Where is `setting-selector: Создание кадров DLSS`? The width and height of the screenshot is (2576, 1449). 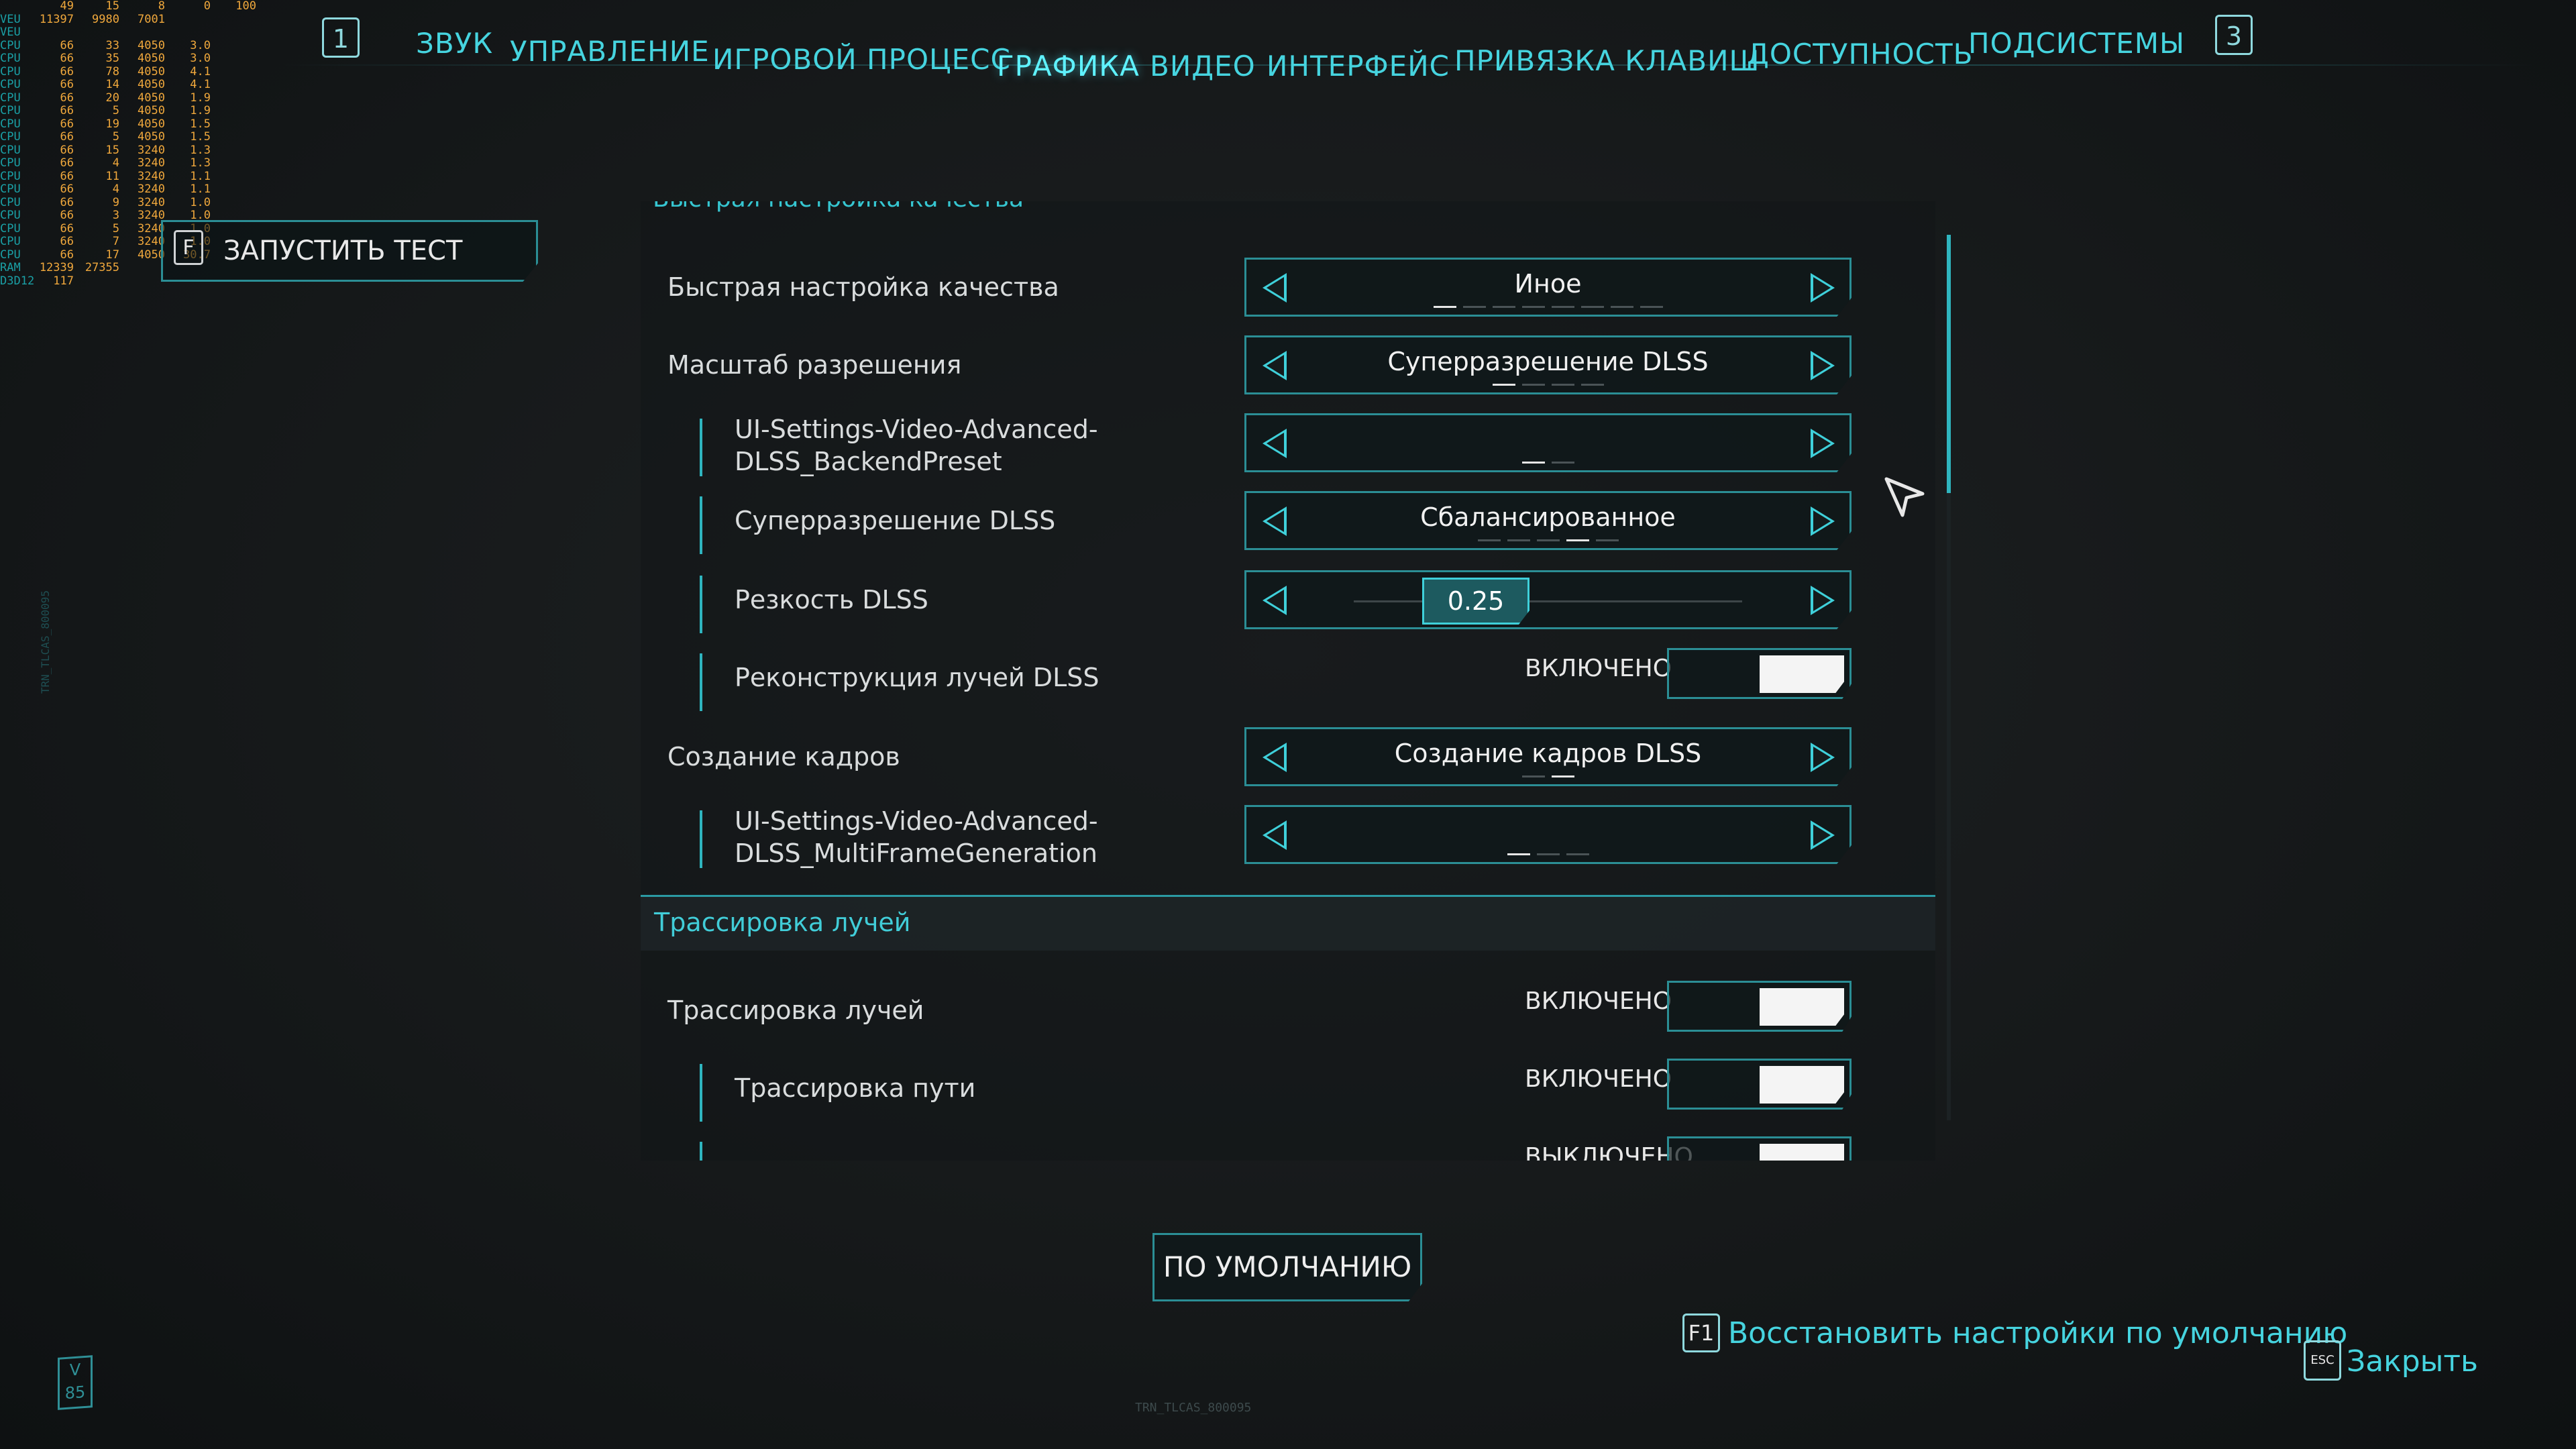 setting-selector: Создание кадров DLSS is located at coordinates (1547, 756).